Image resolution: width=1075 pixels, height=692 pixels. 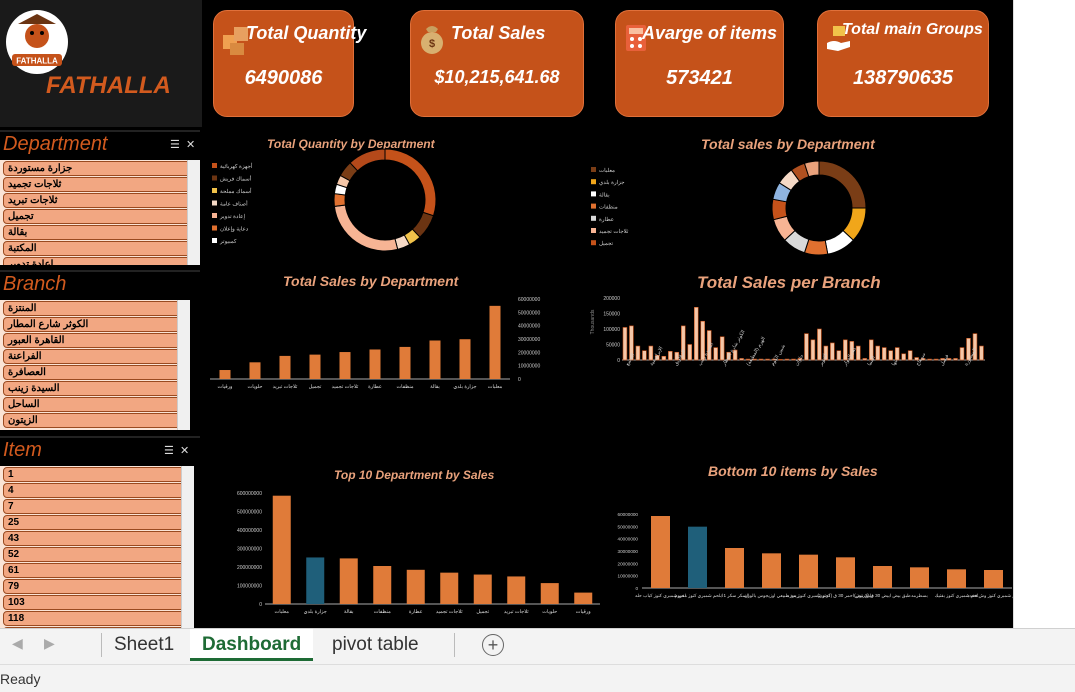 What do you see at coordinates (435, 387) in the screenshot?
I see `category-label: بقالة` at bounding box center [435, 387].